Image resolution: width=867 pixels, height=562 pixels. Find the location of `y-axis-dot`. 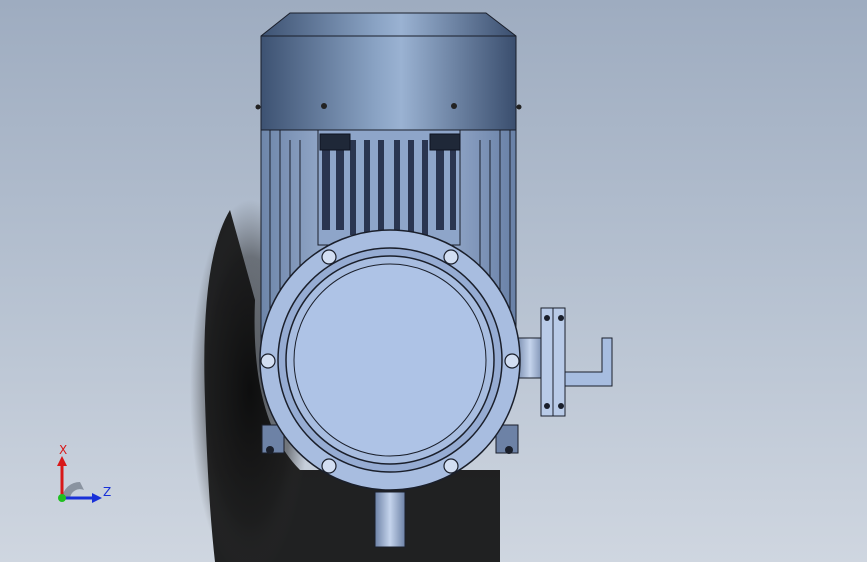

y-axis-dot is located at coordinates (62, 498).